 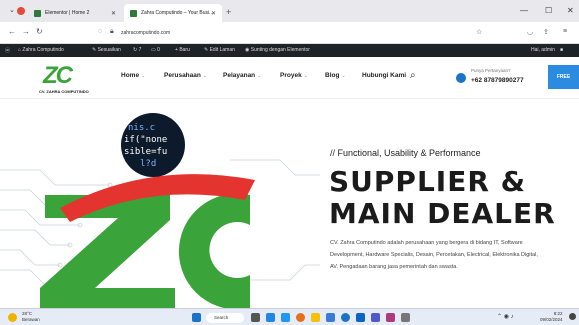 I want to click on search-icon: ⌕, so click(x=413, y=75).